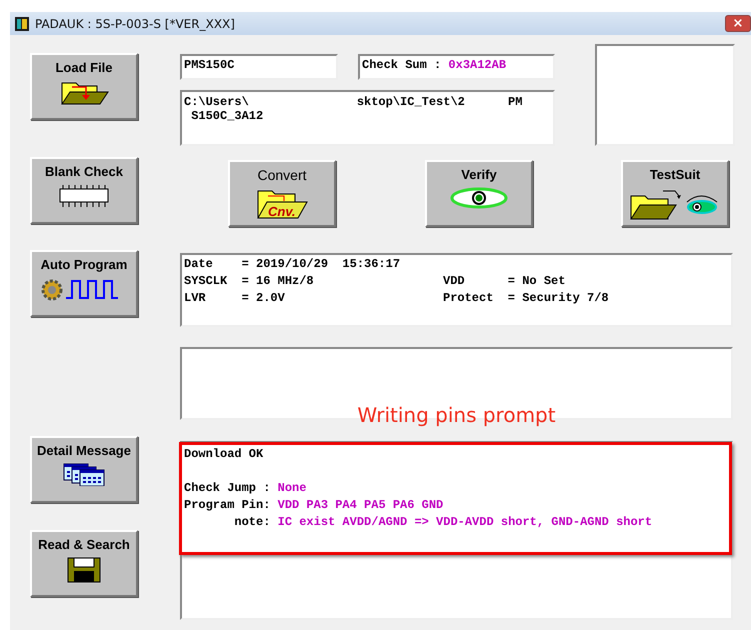 The image size is (751, 630). Describe the element at coordinates (84, 283) in the screenshot. I see `tool-button: Auto Program` at that location.